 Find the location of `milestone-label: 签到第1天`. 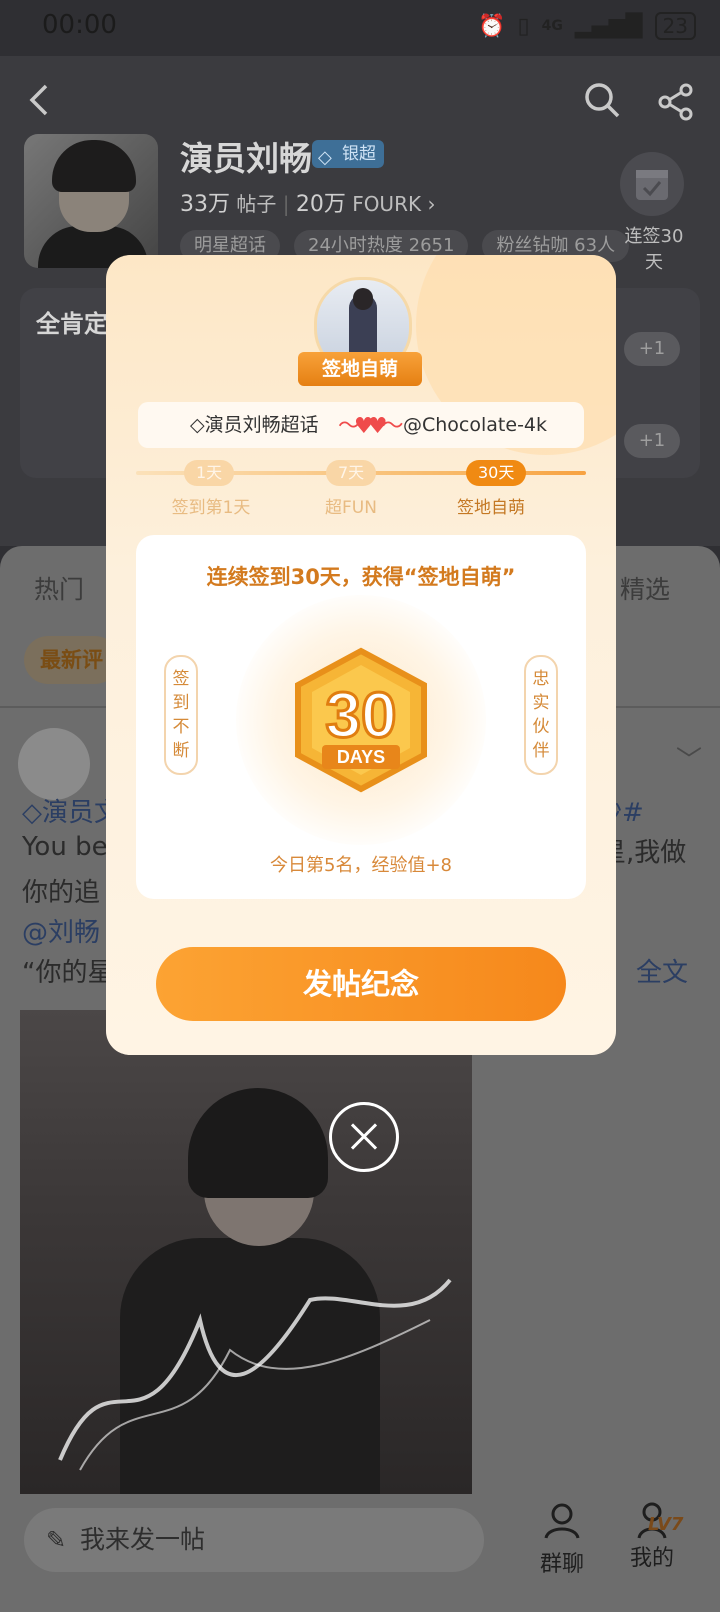

milestone-label: 签到第1天 is located at coordinates (211, 508).